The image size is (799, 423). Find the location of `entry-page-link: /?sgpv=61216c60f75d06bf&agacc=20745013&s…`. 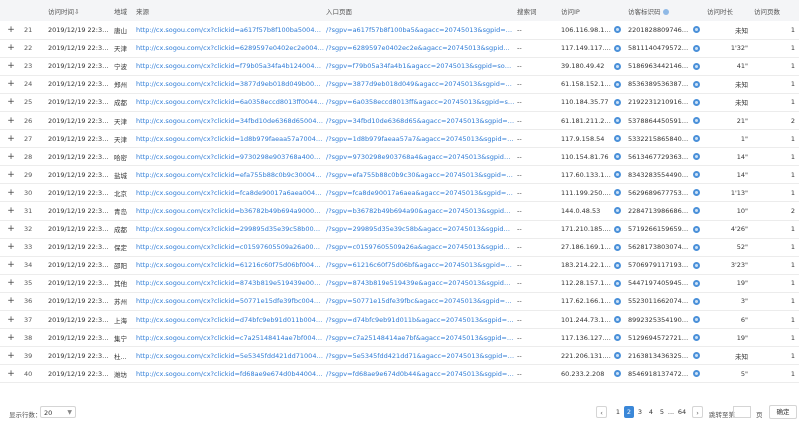

entry-page-link: /?sgpv=61216c60f75d06bf&agacc=20745013&s… is located at coordinates (419, 265).